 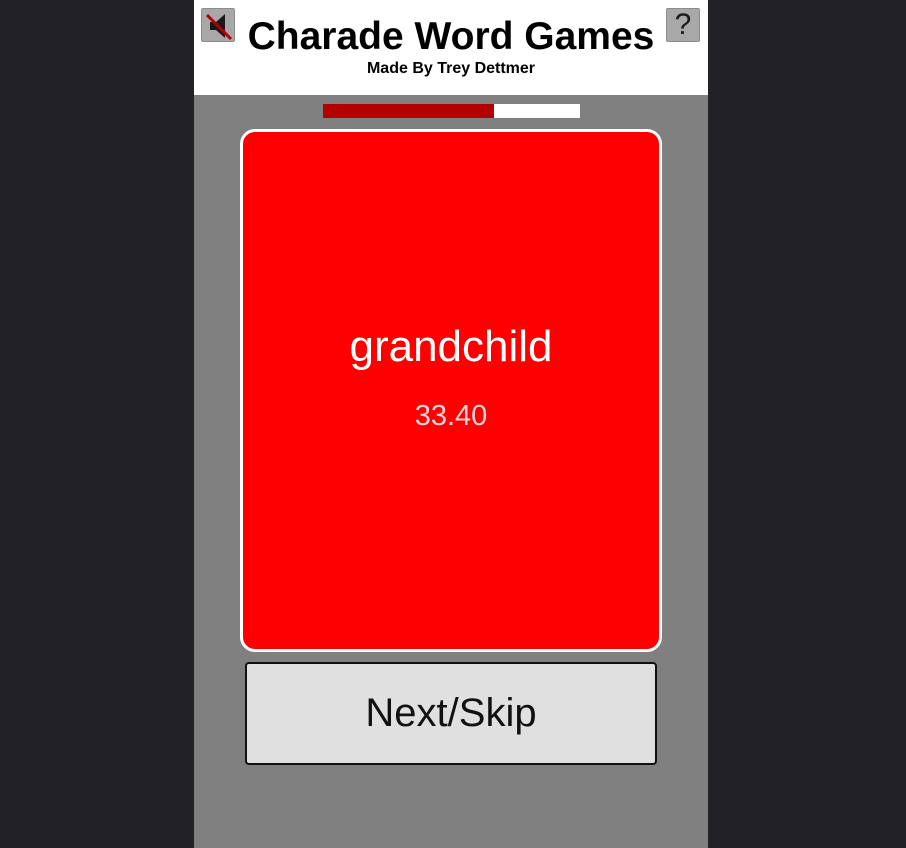 What do you see at coordinates (451, 416) in the screenshot?
I see `countdown-timer: 33.40` at bounding box center [451, 416].